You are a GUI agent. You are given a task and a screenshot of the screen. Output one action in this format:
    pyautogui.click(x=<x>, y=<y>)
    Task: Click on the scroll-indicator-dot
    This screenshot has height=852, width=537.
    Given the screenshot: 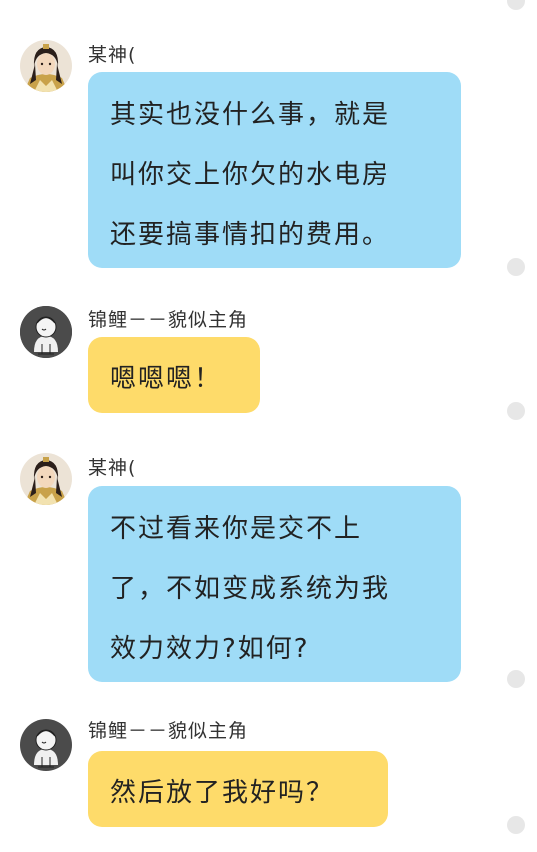 What is the action you would take?
    pyautogui.click(x=516, y=5)
    